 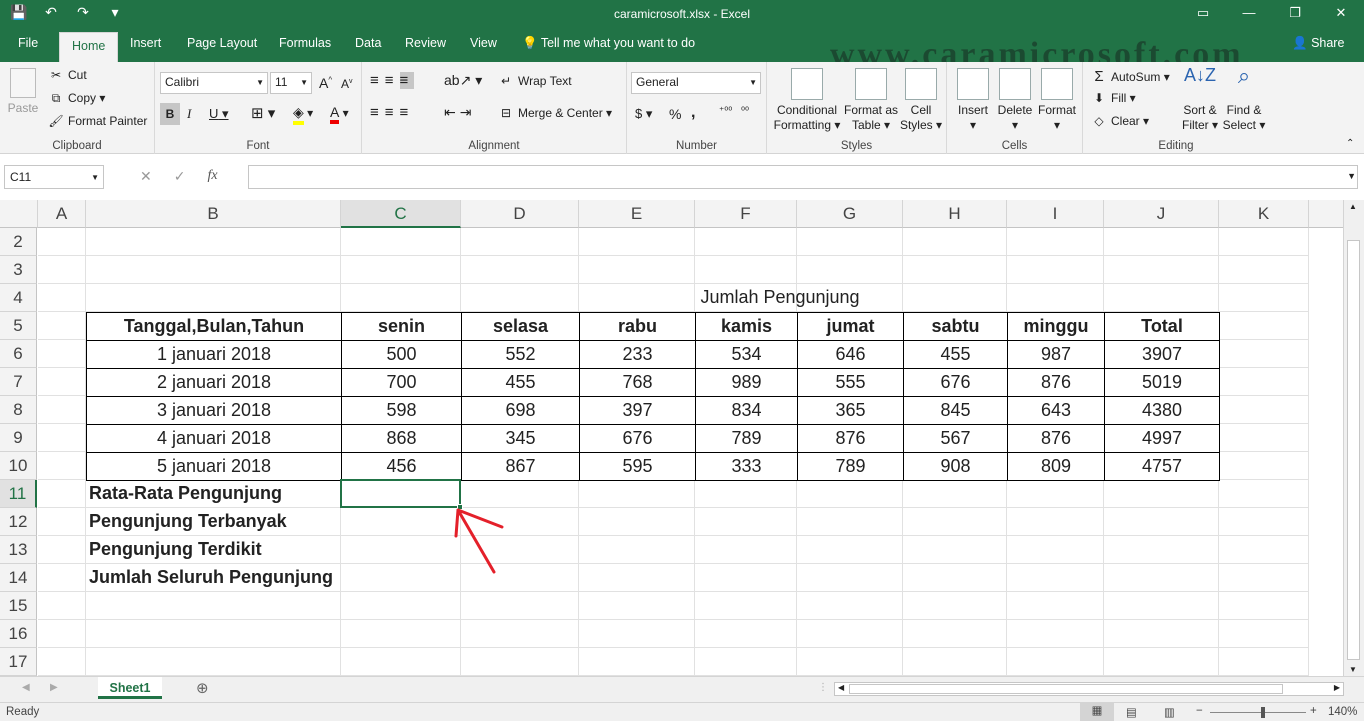 I want to click on percent-button: %, so click(x=675, y=114).